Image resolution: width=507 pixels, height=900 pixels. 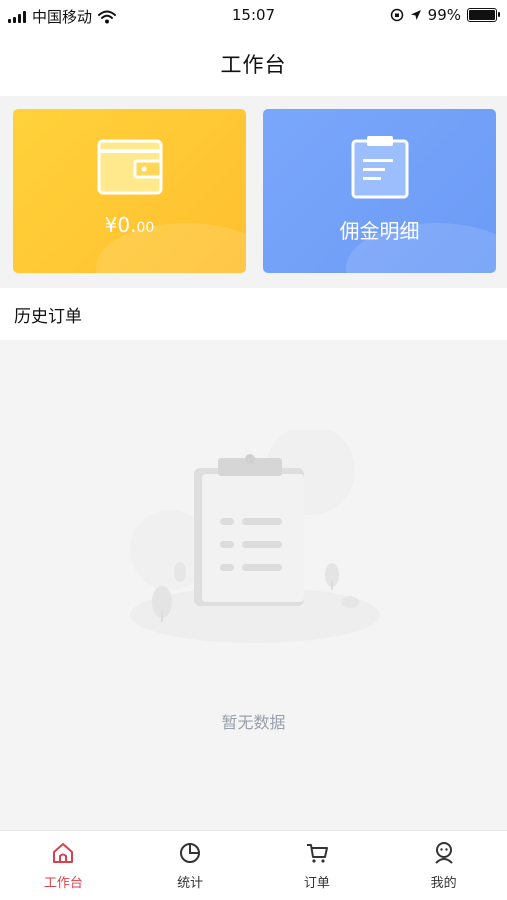 What do you see at coordinates (483, 15) in the screenshot?
I see `battery-icon` at bounding box center [483, 15].